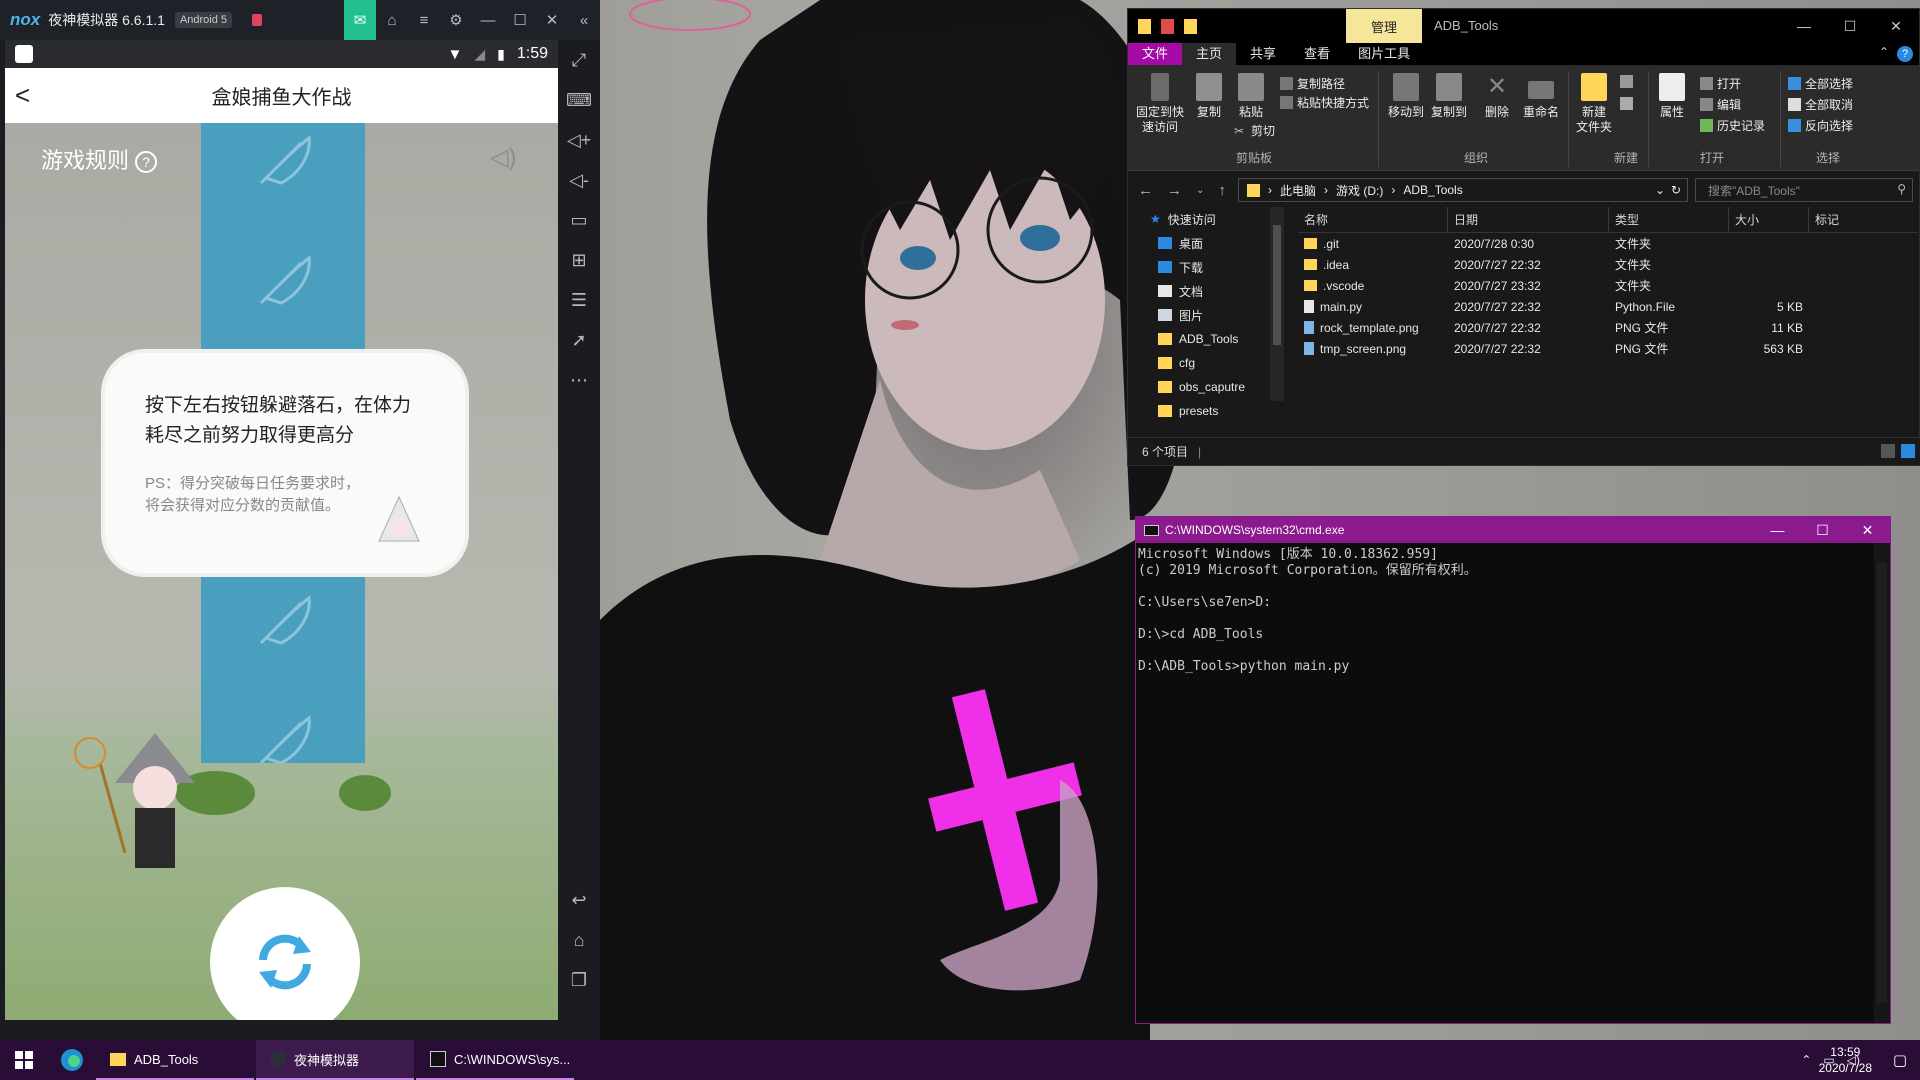 The width and height of the screenshot is (1920, 1080). What do you see at coordinates (1804, 190) in the screenshot?
I see `search-input: 搜索"ADB_Tools" ⚲` at bounding box center [1804, 190].